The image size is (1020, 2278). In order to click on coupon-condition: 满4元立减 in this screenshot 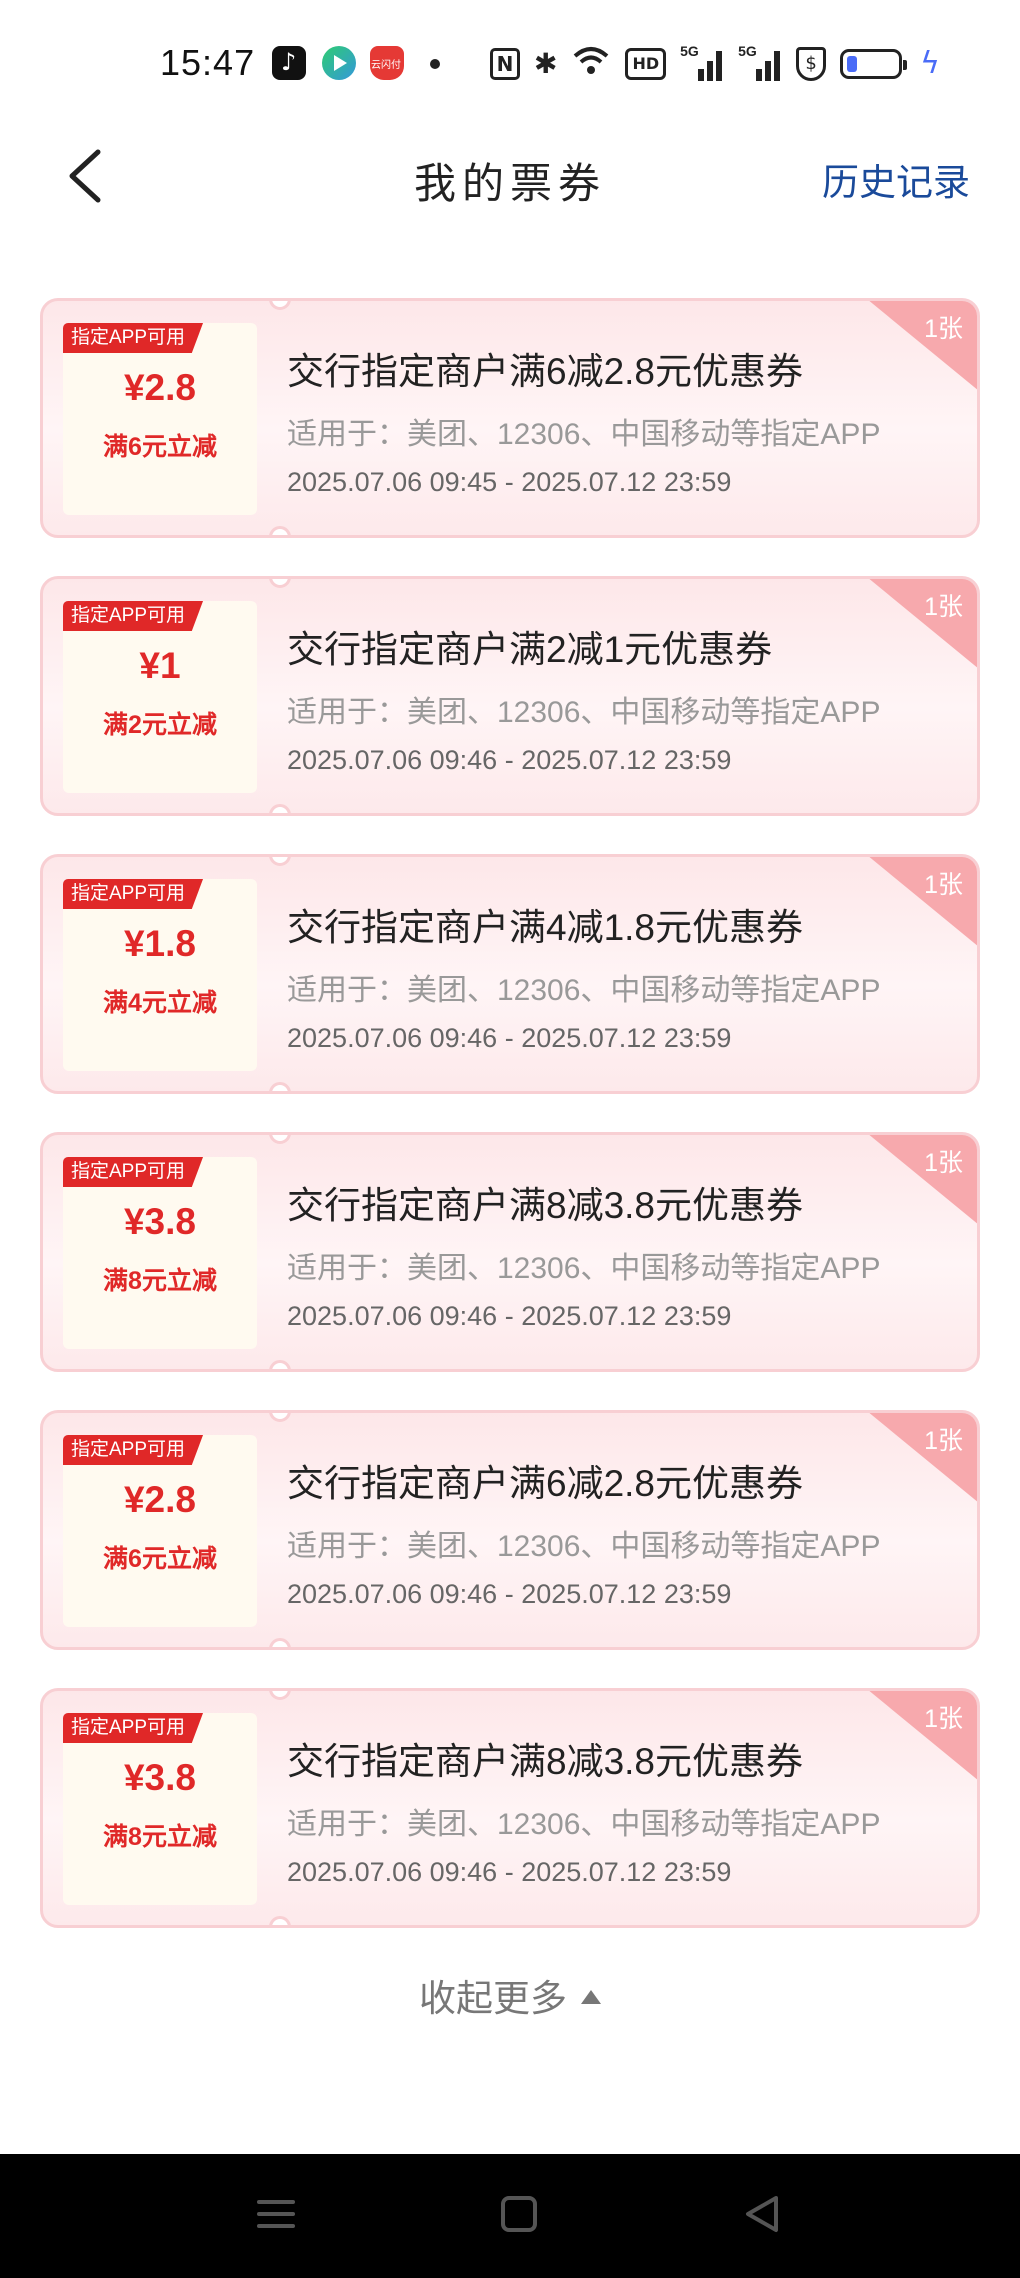, I will do `click(160, 1003)`.